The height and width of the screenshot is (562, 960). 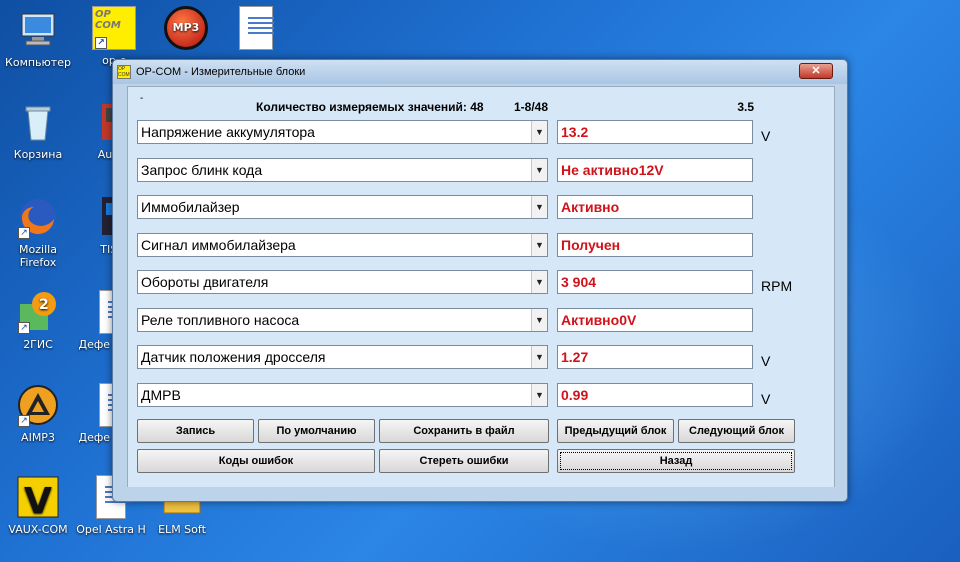 I want to click on mp3-player-icon: MP3, so click(x=186, y=28).